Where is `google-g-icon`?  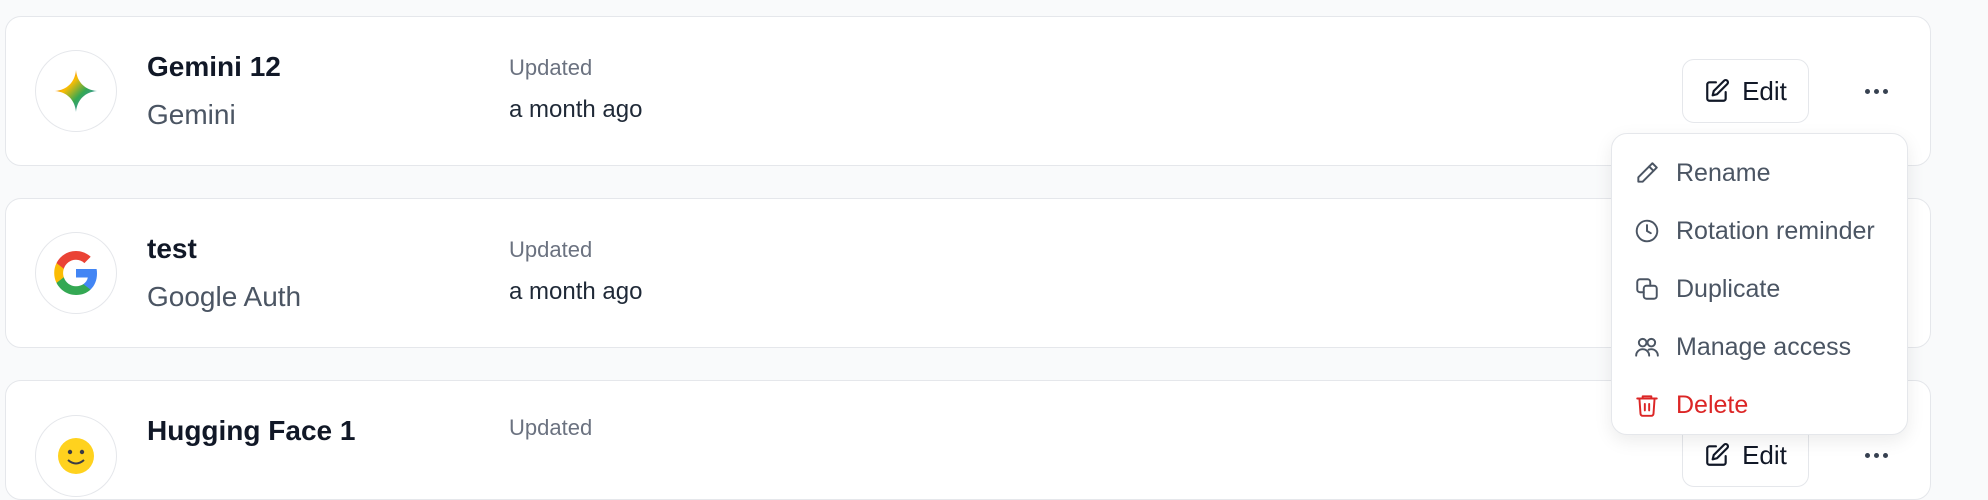 google-g-icon is located at coordinates (76, 273).